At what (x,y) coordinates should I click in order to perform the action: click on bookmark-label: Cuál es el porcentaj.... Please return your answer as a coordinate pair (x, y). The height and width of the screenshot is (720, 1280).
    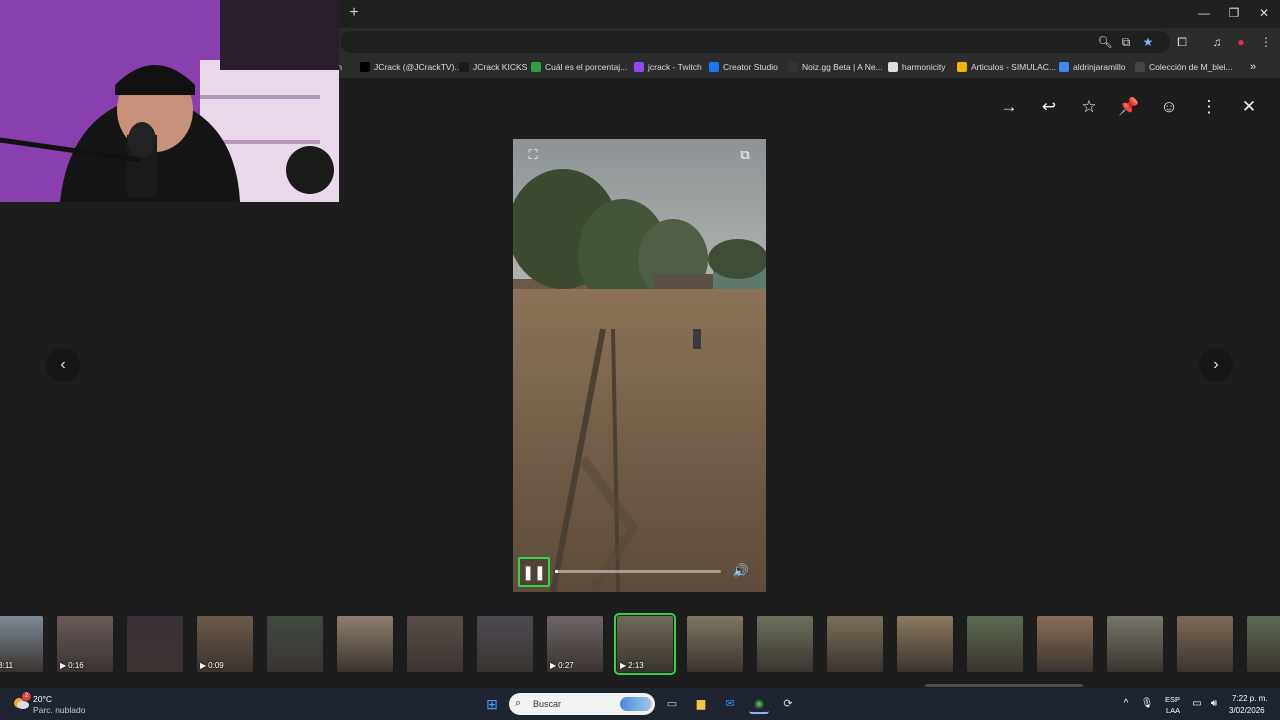
    Looking at the image, I should click on (586, 67).